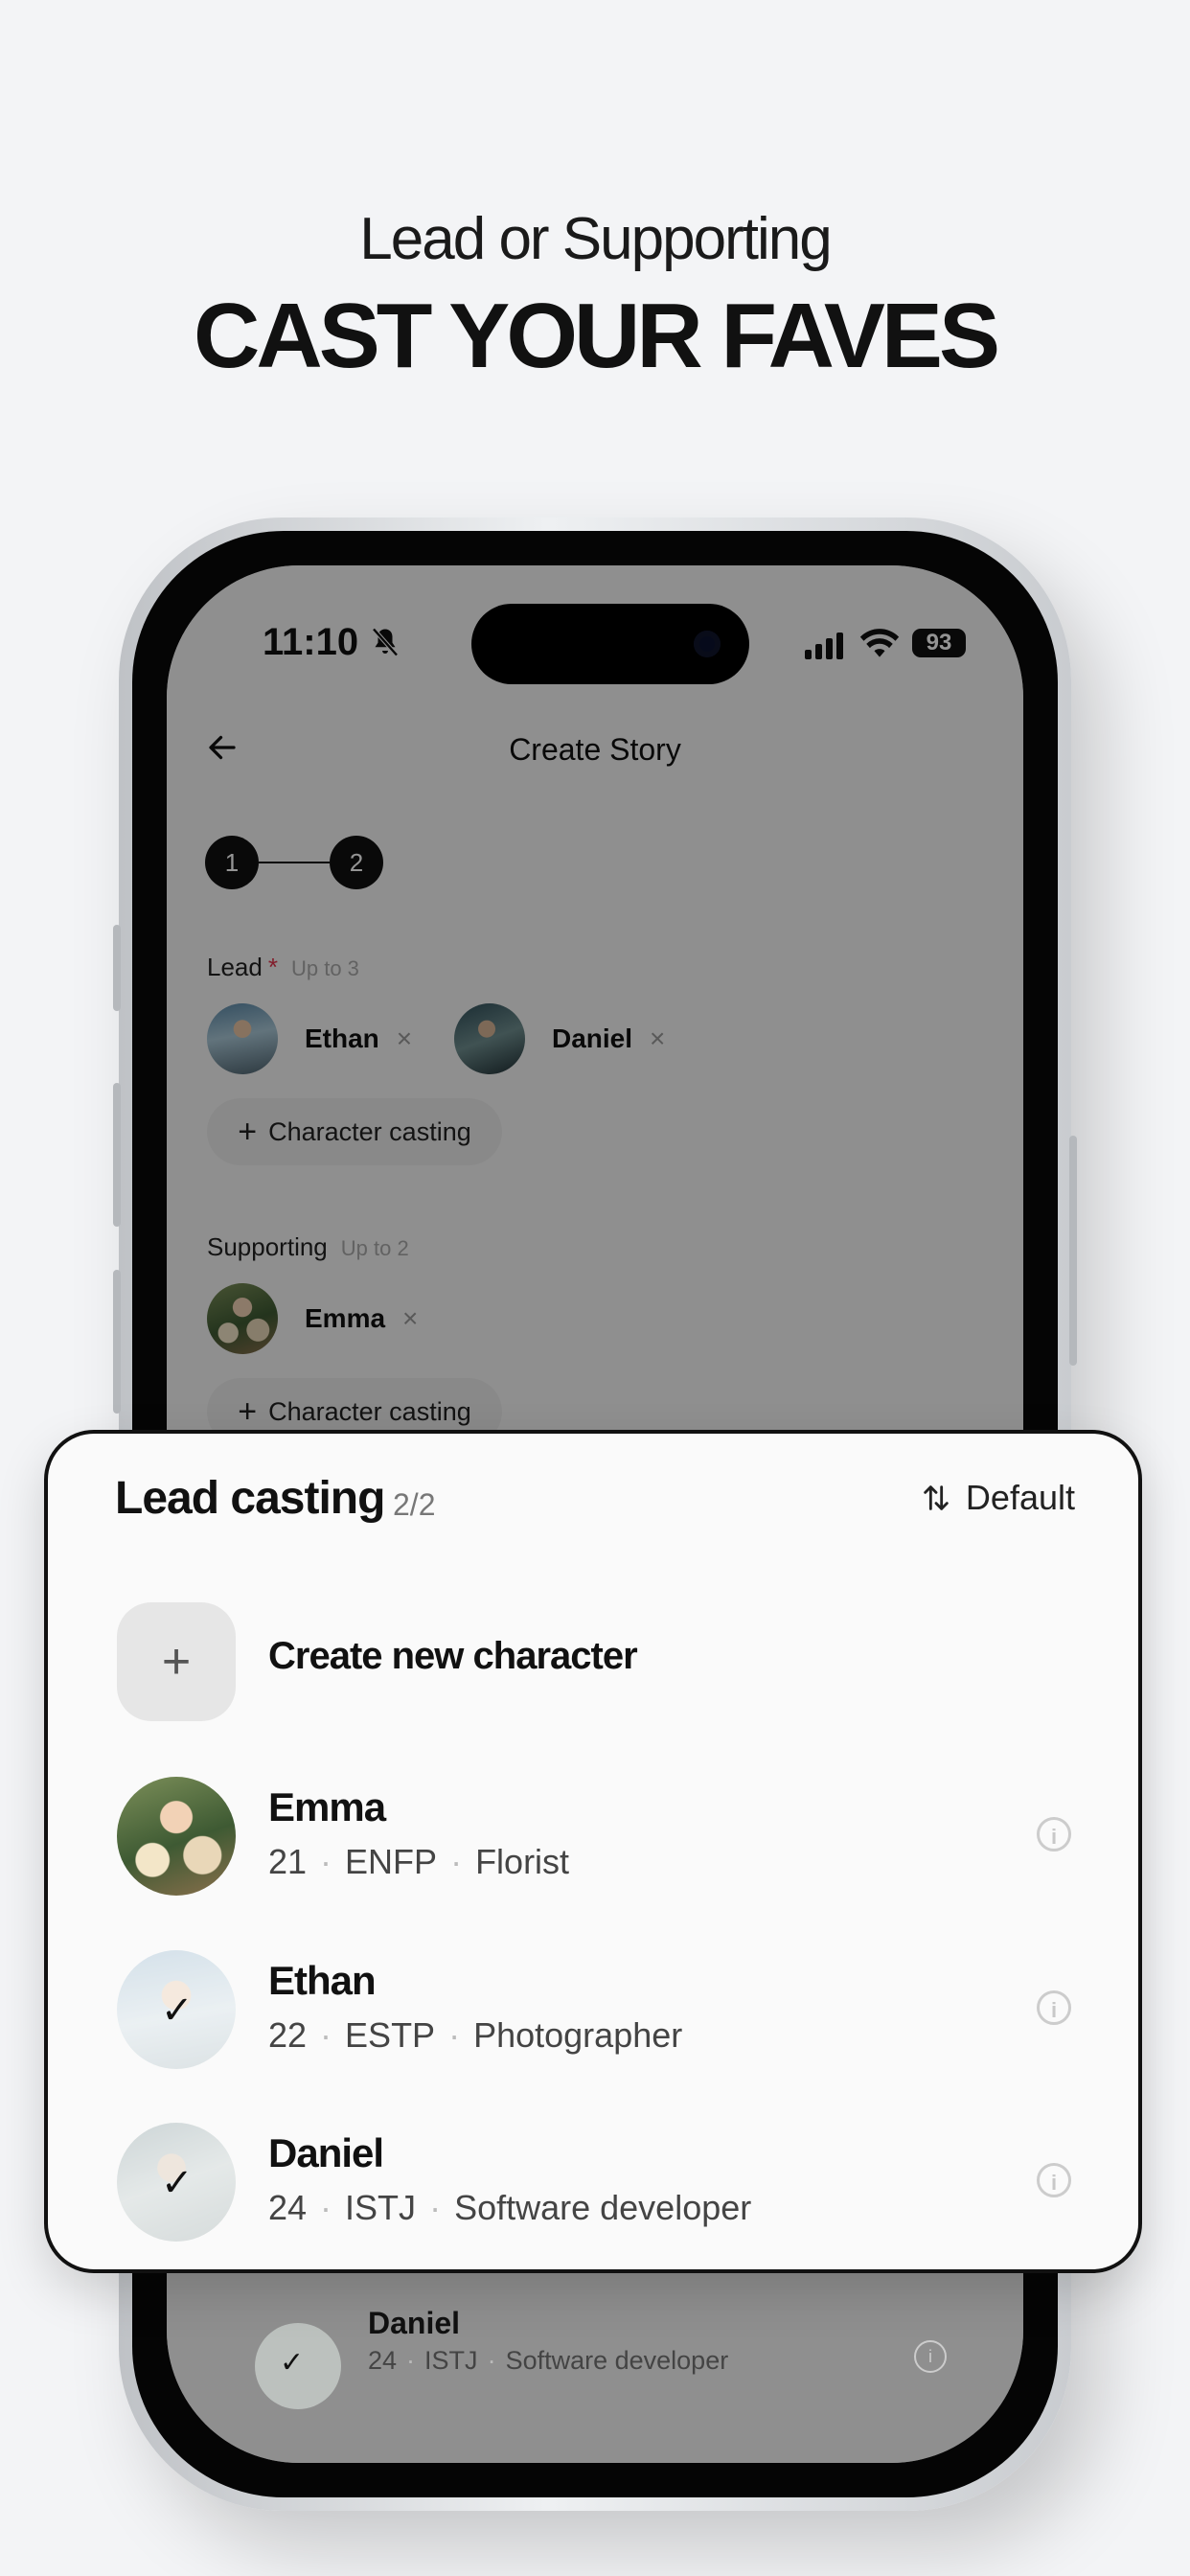 This screenshot has width=1190, height=2576. Describe the element at coordinates (936, 1497) in the screenshot. I see `sort-arrows-icon` at that location.